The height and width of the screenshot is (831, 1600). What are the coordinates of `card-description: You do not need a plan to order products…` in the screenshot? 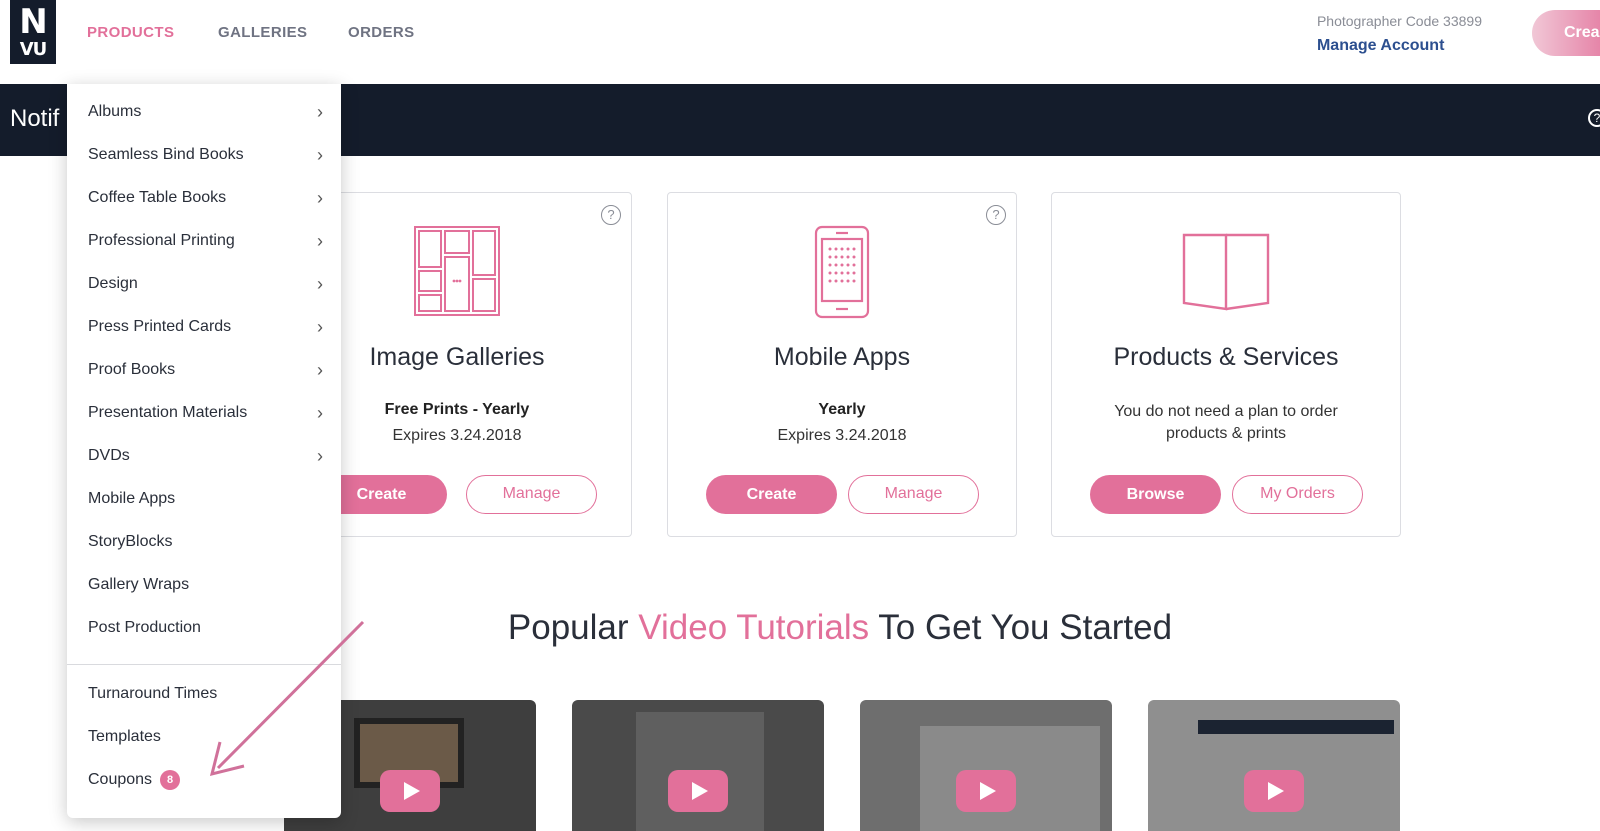 It's located at (1226, 422).